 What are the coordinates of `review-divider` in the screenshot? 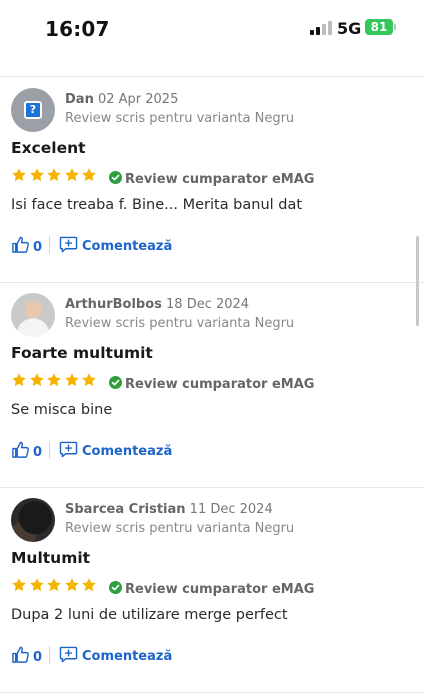 It's located at (212, 692).